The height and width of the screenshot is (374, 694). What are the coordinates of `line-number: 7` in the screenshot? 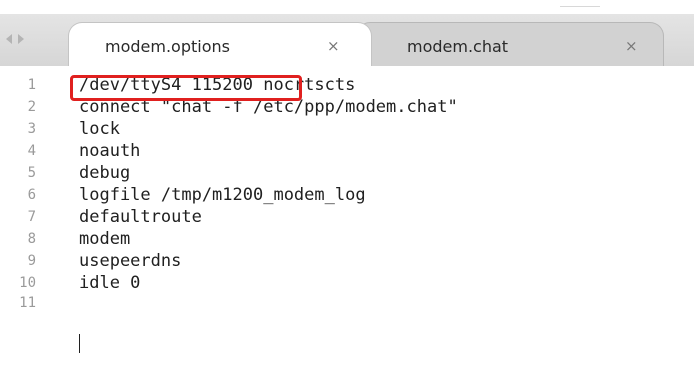 It's located at (31, 217).